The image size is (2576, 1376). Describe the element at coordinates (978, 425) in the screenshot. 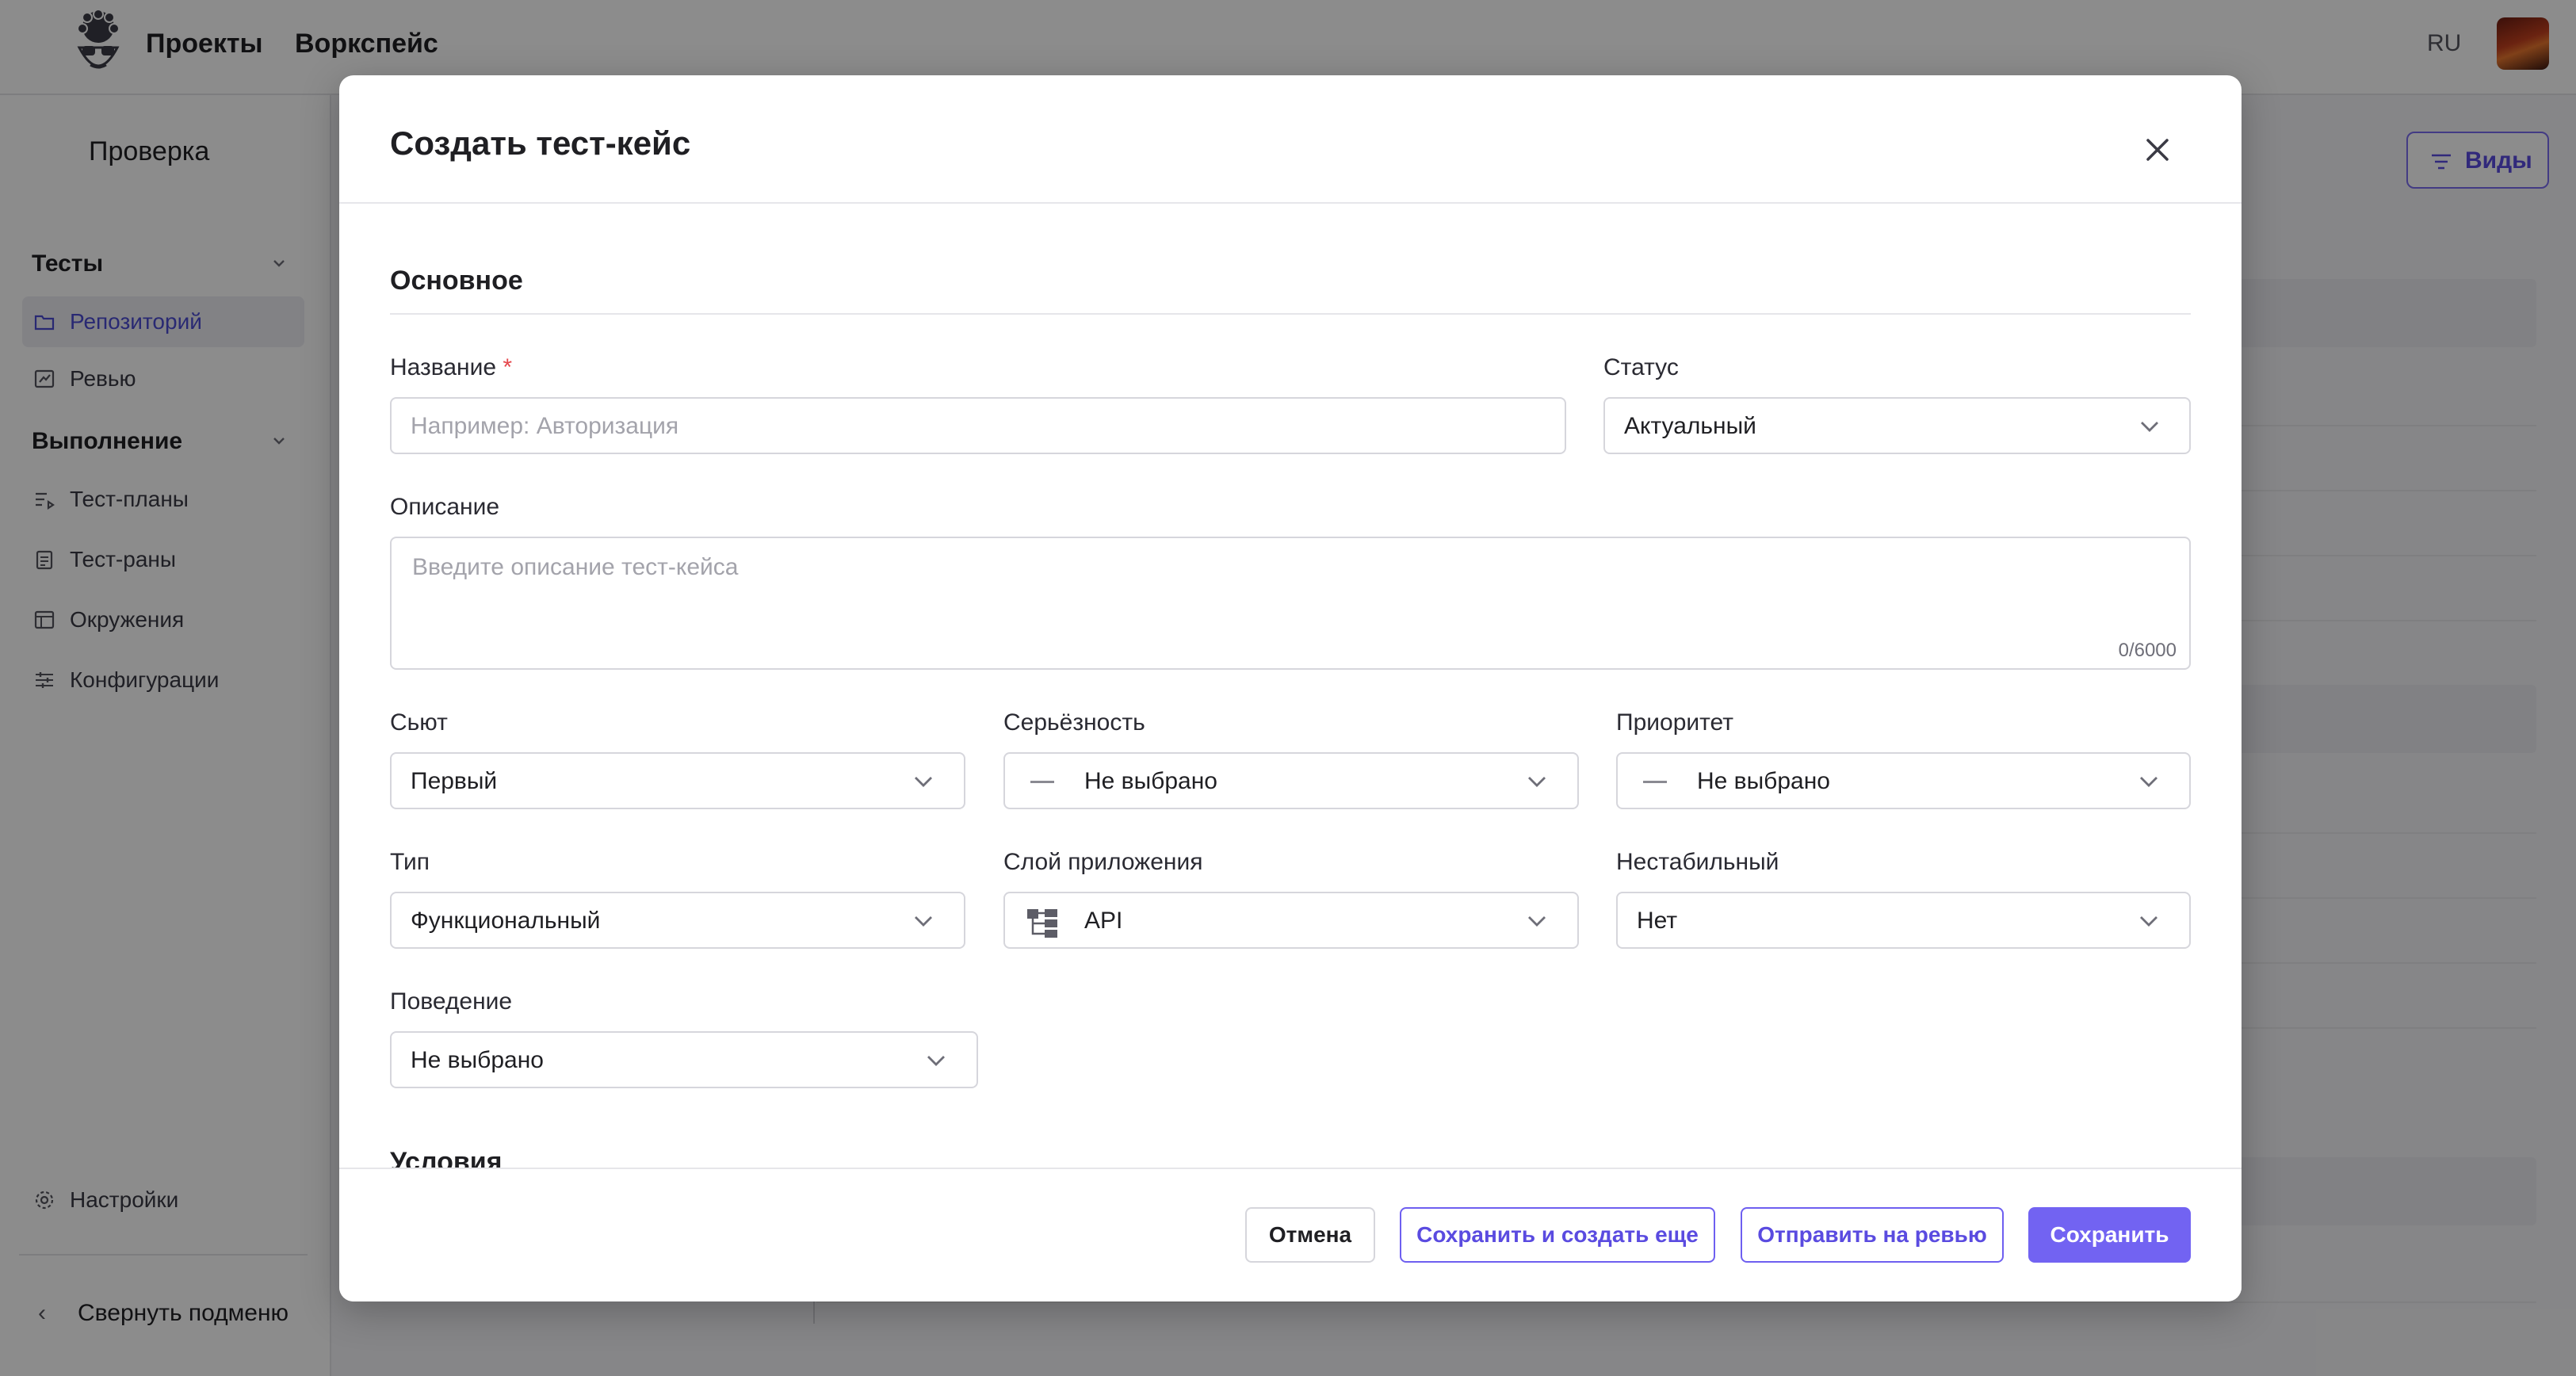

I see `name-input: Например: Авторизация` at that location.